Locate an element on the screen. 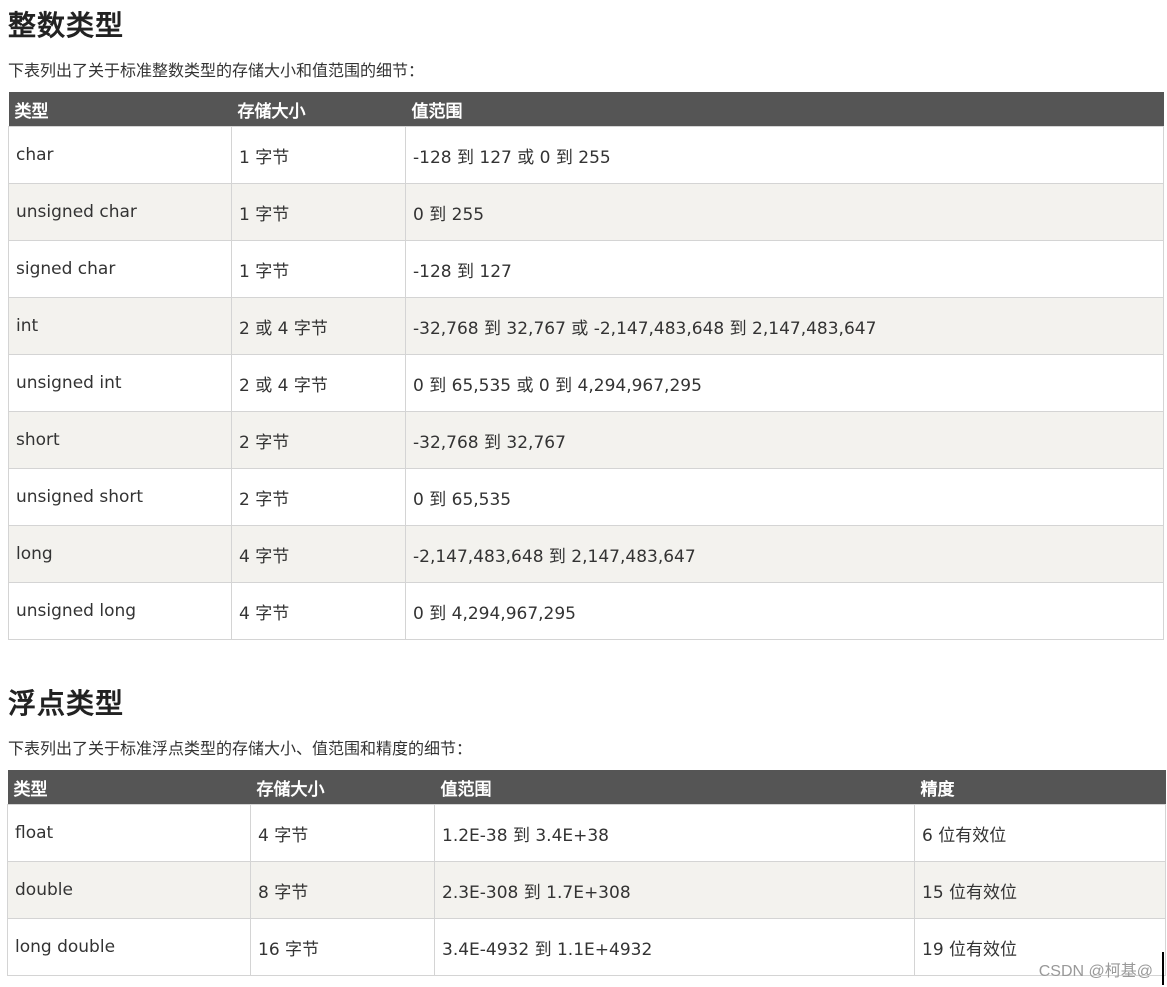 This screenshot has width=1167, height=987. table-row: double 8 字节 2.3E-308 到 1.7E+308 15 位有效位 is located at coordinates (586, 890).